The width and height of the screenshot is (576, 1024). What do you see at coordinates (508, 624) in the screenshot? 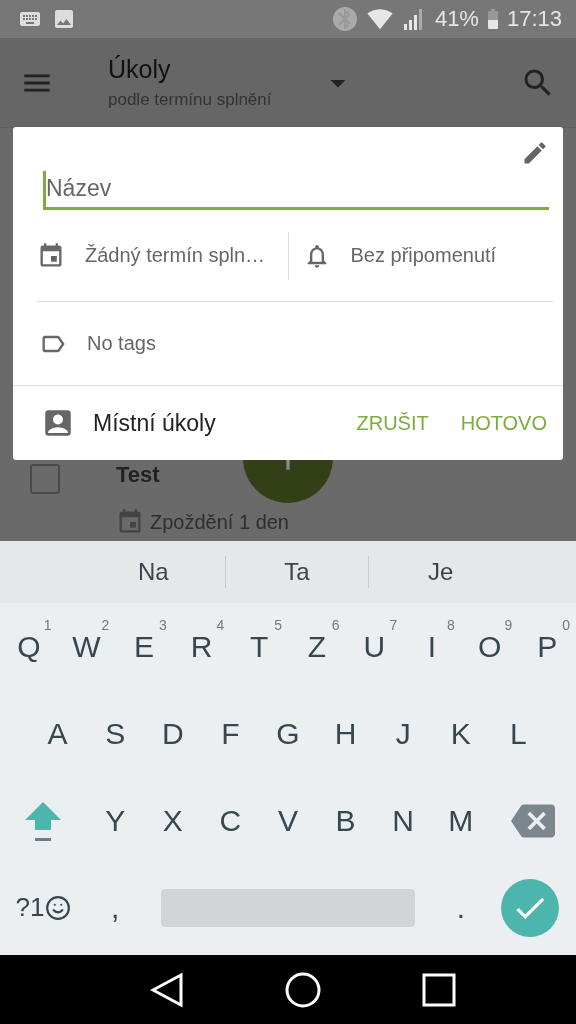
I see `key-hint: 9` at bounding box center [508, 624].